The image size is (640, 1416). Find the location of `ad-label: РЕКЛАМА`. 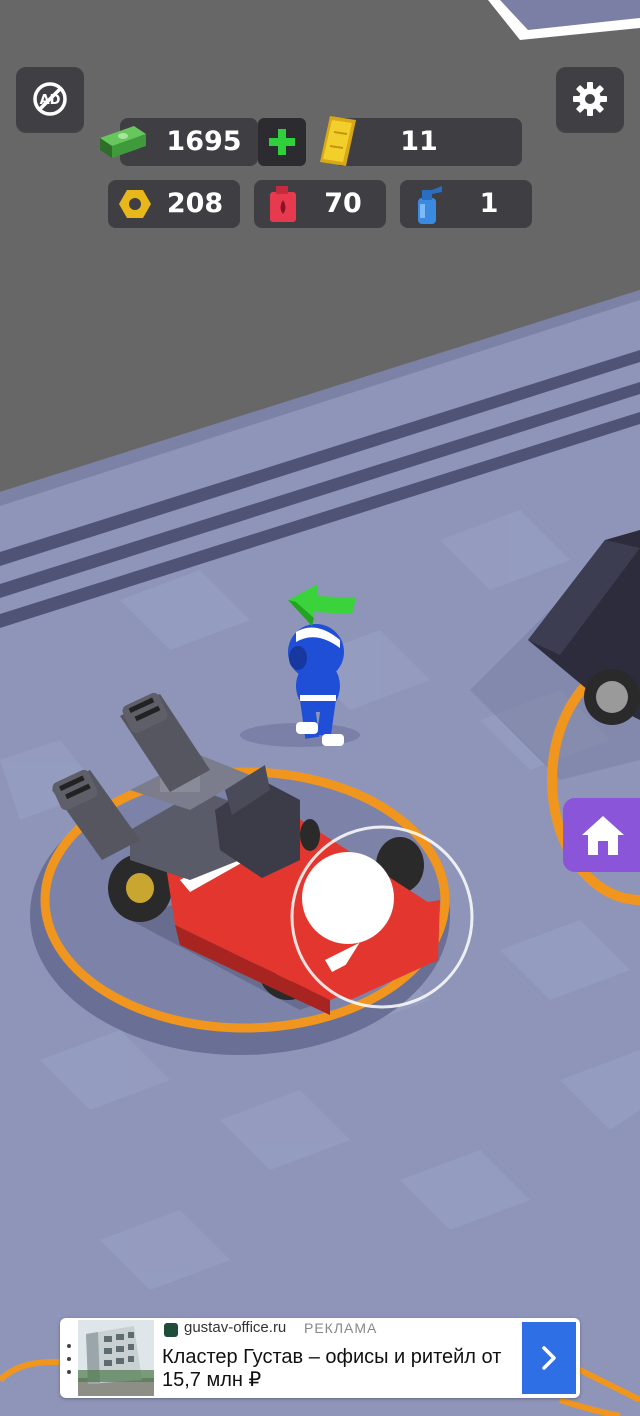

ad-label: РЕКЛАМА is located at coordinates (341, 1328).